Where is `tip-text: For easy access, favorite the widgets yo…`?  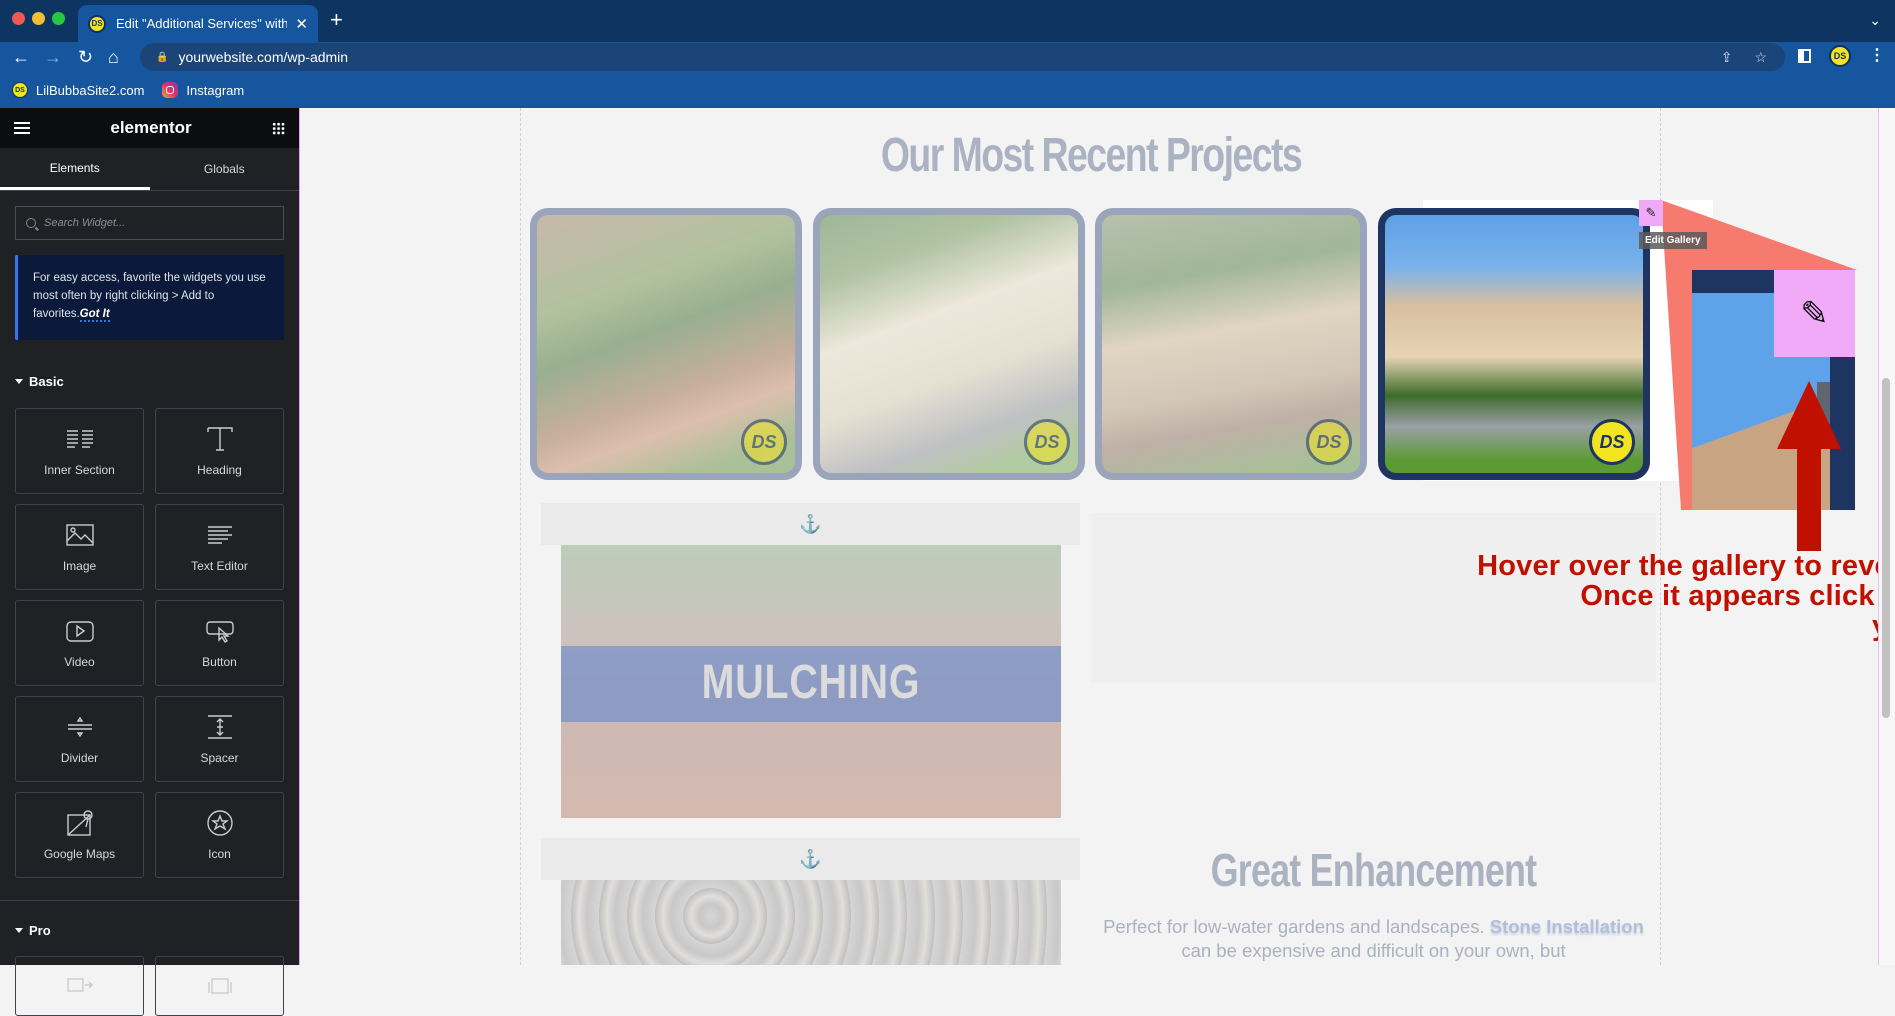
tip-text: For easy access, favorite the widgets yo… is located at coordinates (149, 296).